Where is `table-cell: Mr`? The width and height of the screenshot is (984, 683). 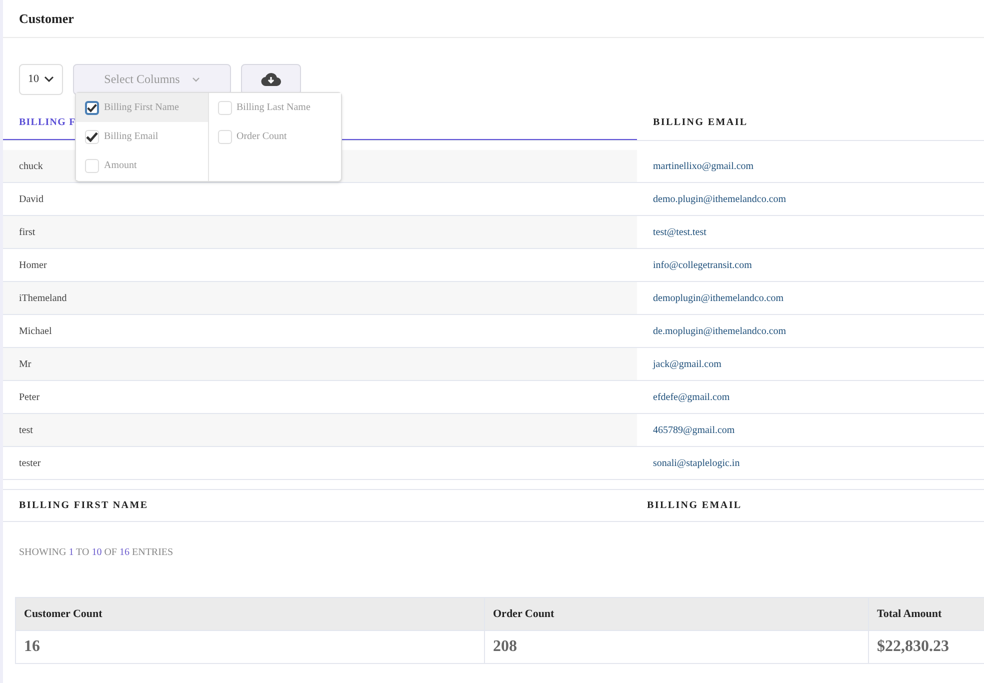
table-cell: Mr is located at coordinates (320, 364).